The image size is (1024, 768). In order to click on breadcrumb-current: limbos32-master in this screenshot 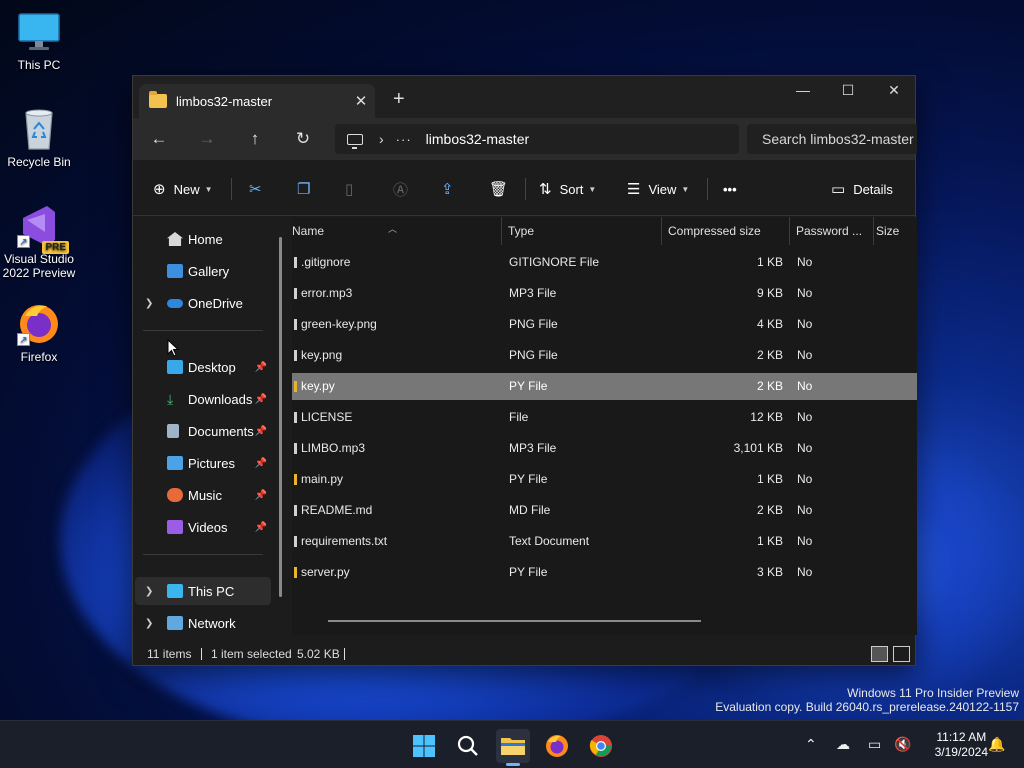, I will do `click(477, 139)`.